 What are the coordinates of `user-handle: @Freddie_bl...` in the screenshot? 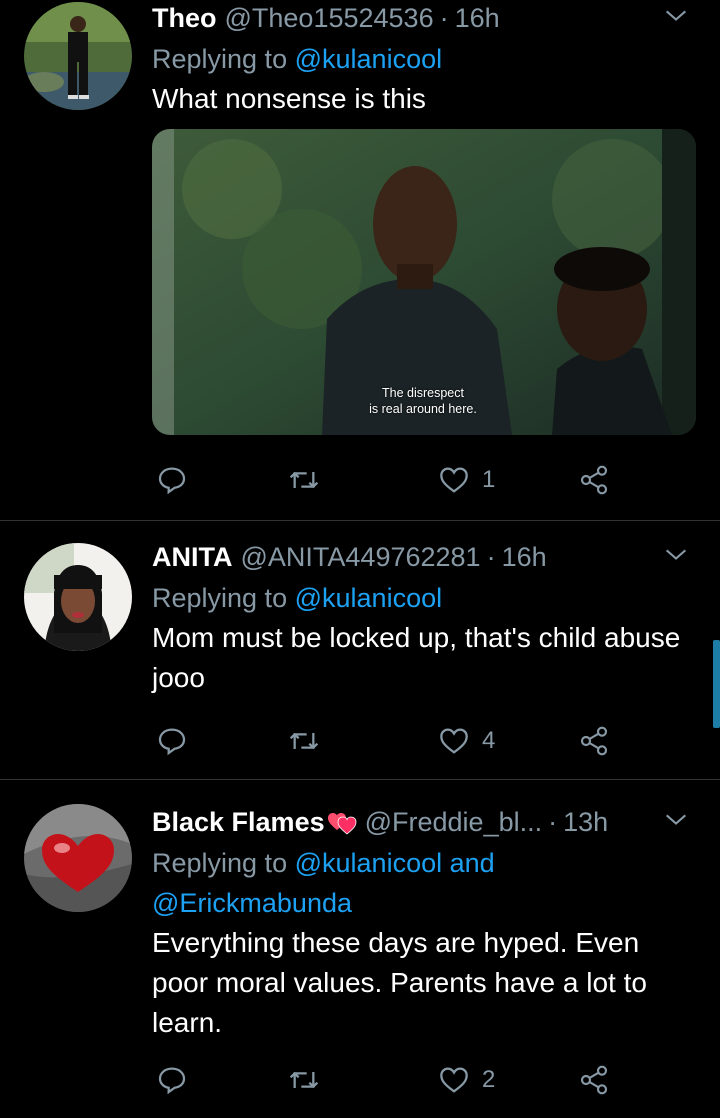 It's located at (454, 822).